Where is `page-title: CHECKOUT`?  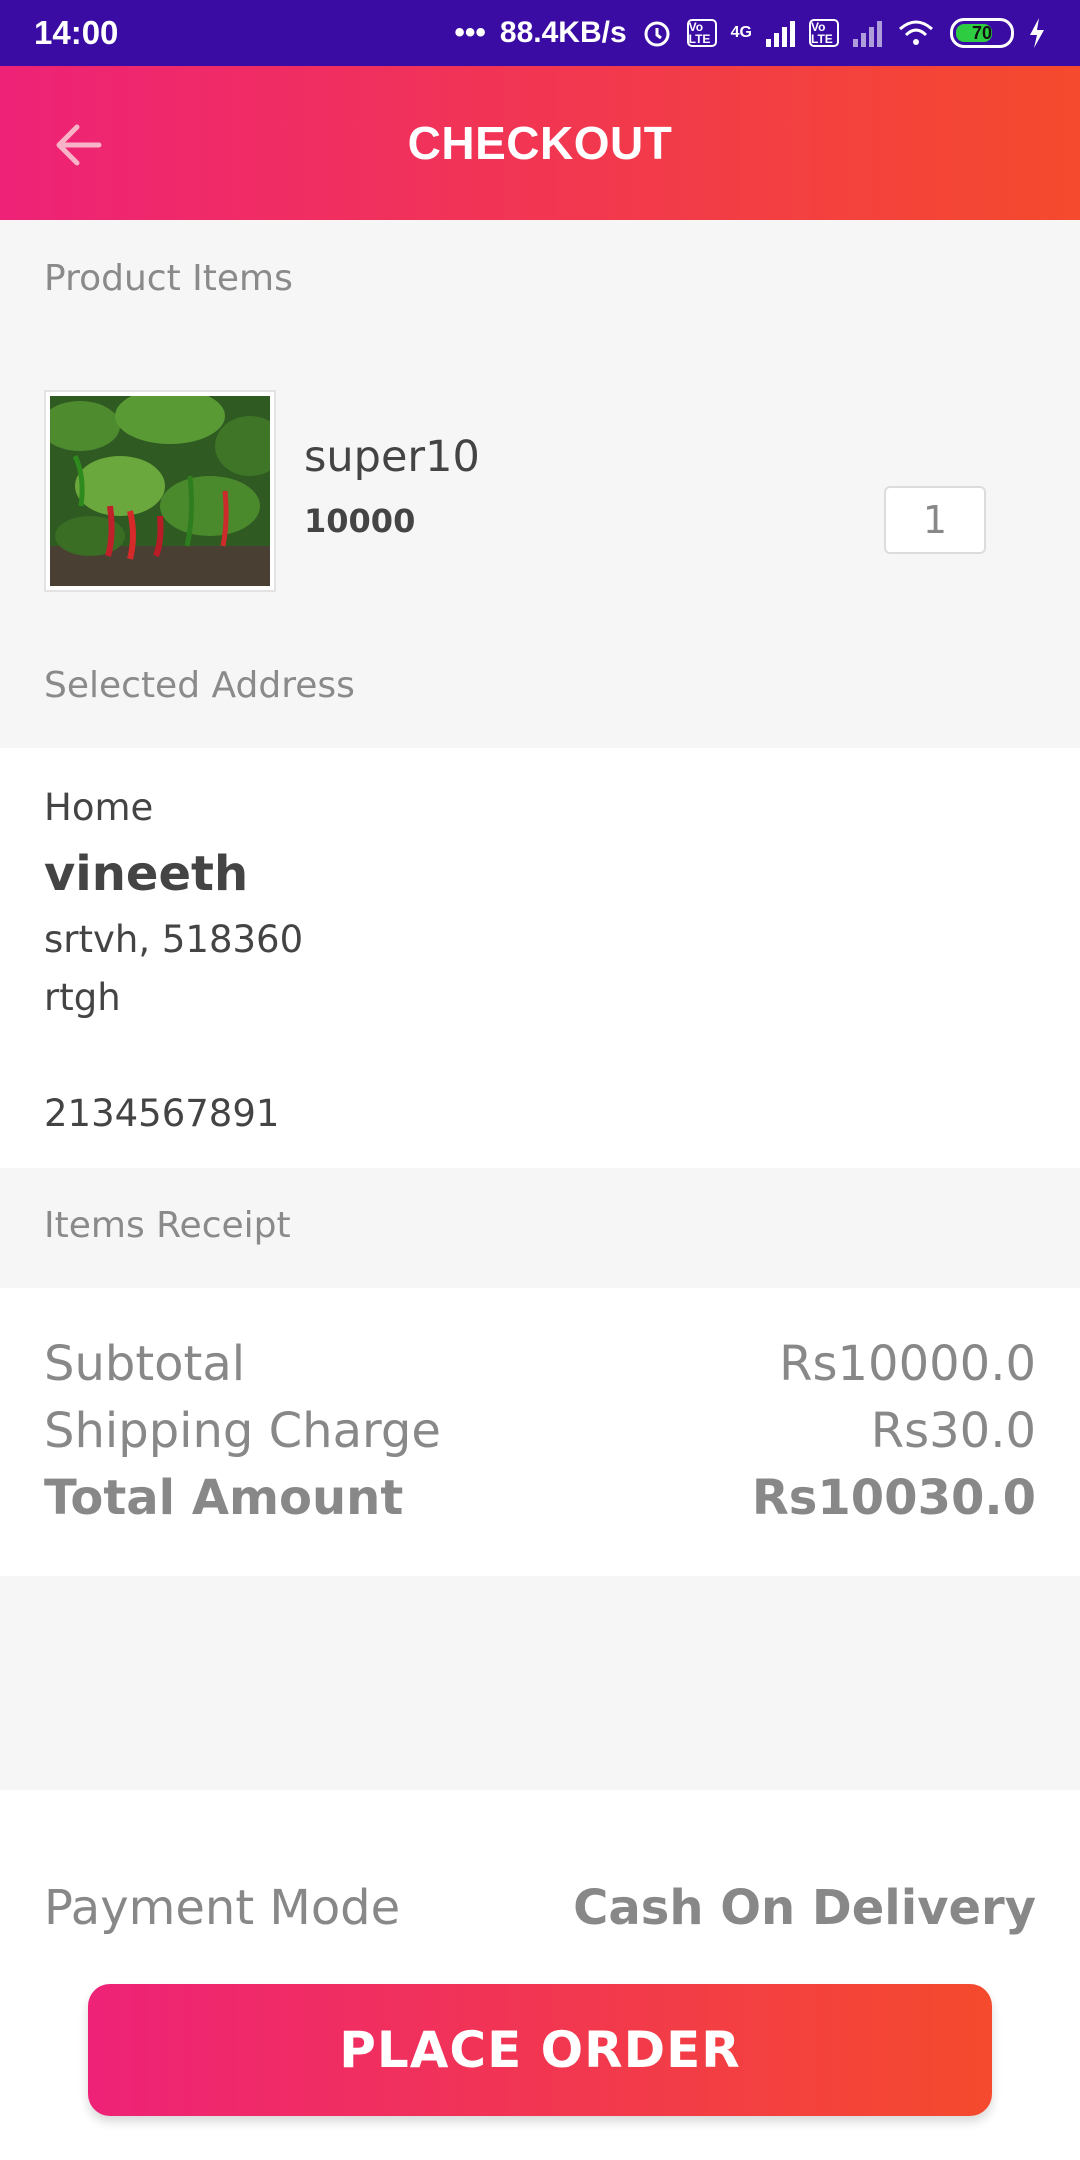
page-title: CHECKOUT is located at coordinates (540, 143).